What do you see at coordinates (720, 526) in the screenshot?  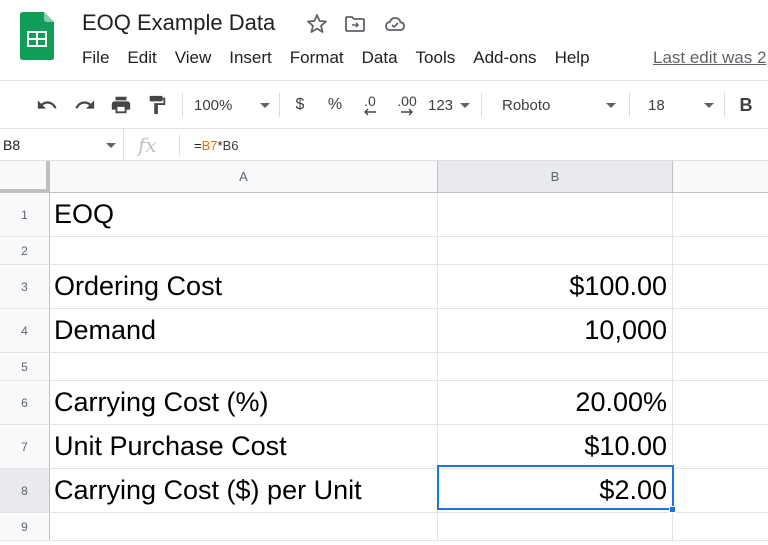 I see `cell-c9` at bounding box center [720, 526].